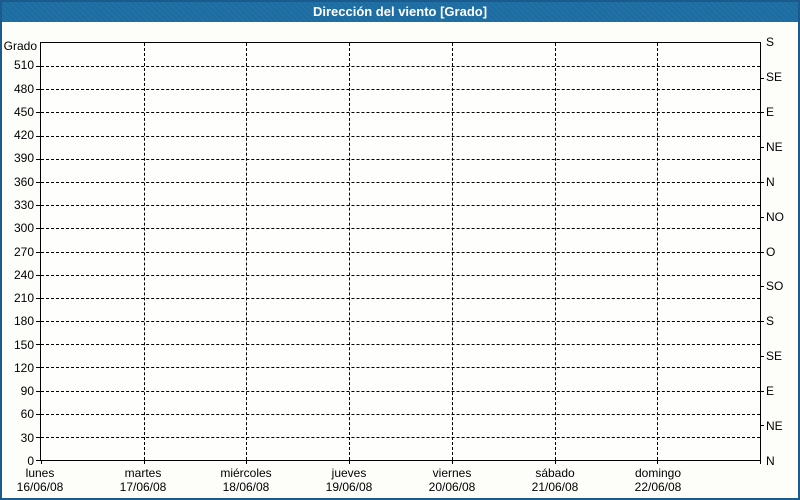  Describe the element at coordinates (770, 391) in the screenshot. I see `y-axis-right-compass-label: E` at that location.